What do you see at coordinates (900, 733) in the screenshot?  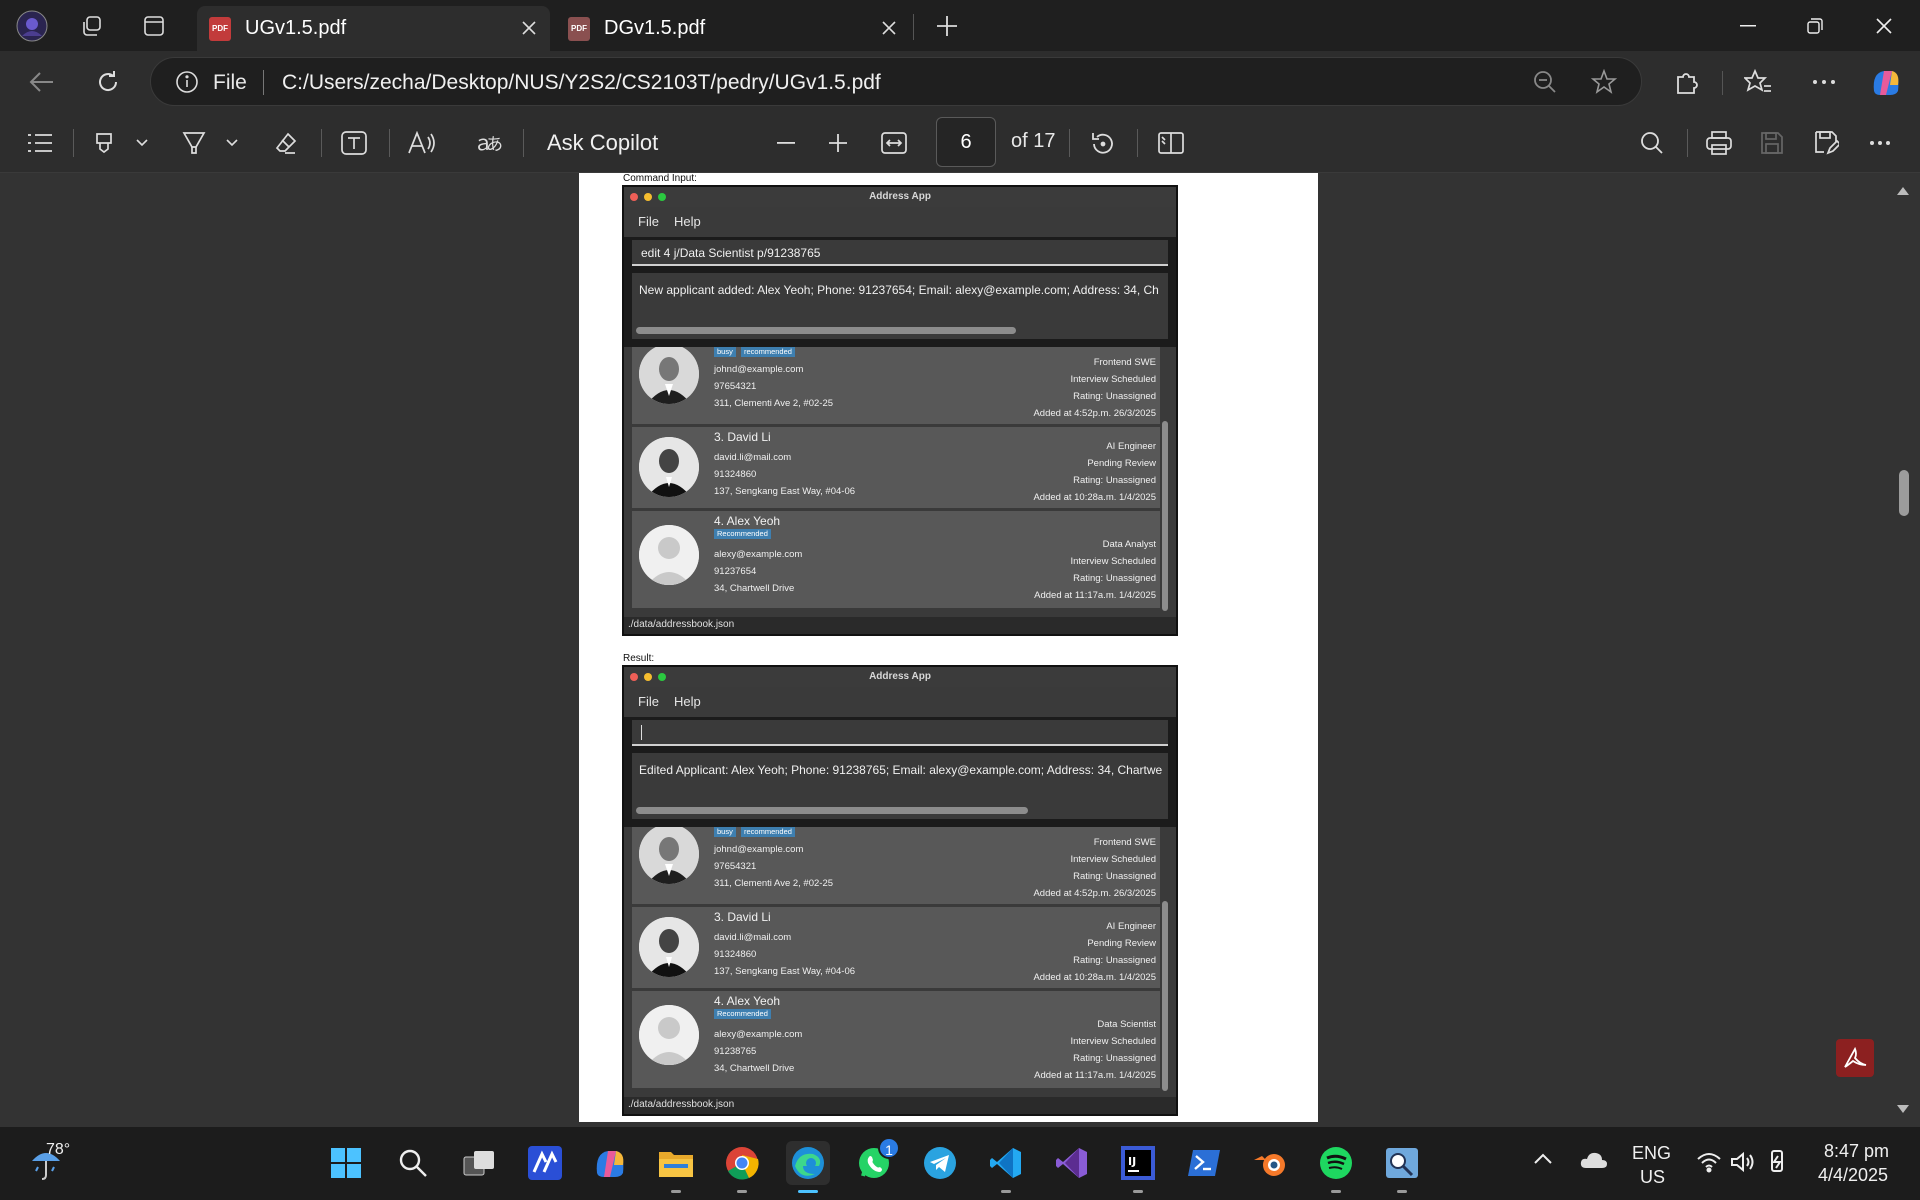 I see `command-box` at bounding box center [900, 733].